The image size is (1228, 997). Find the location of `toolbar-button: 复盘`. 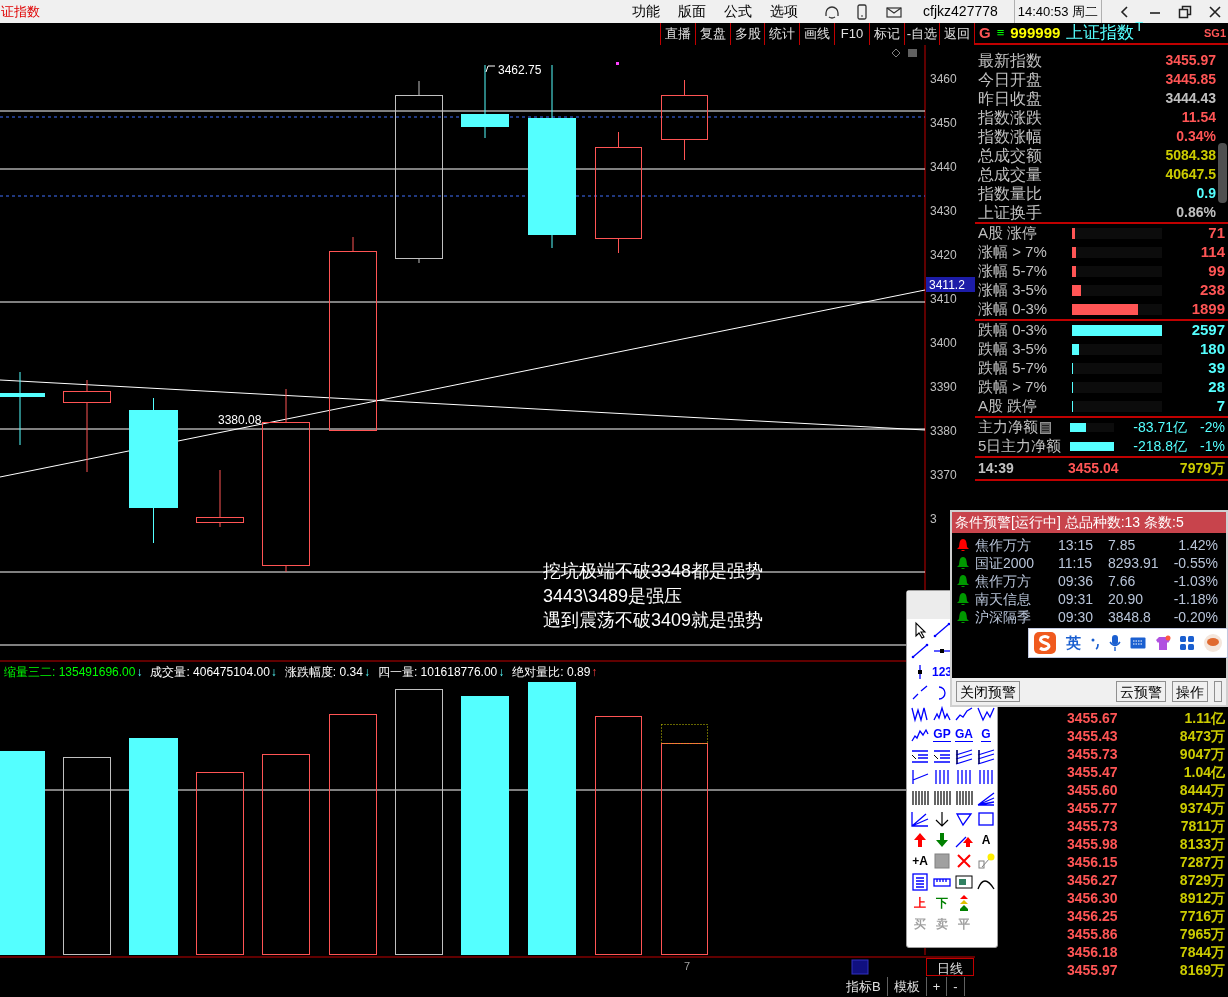

toolbar-button: 复盘 is located at coordinates (713, 34).